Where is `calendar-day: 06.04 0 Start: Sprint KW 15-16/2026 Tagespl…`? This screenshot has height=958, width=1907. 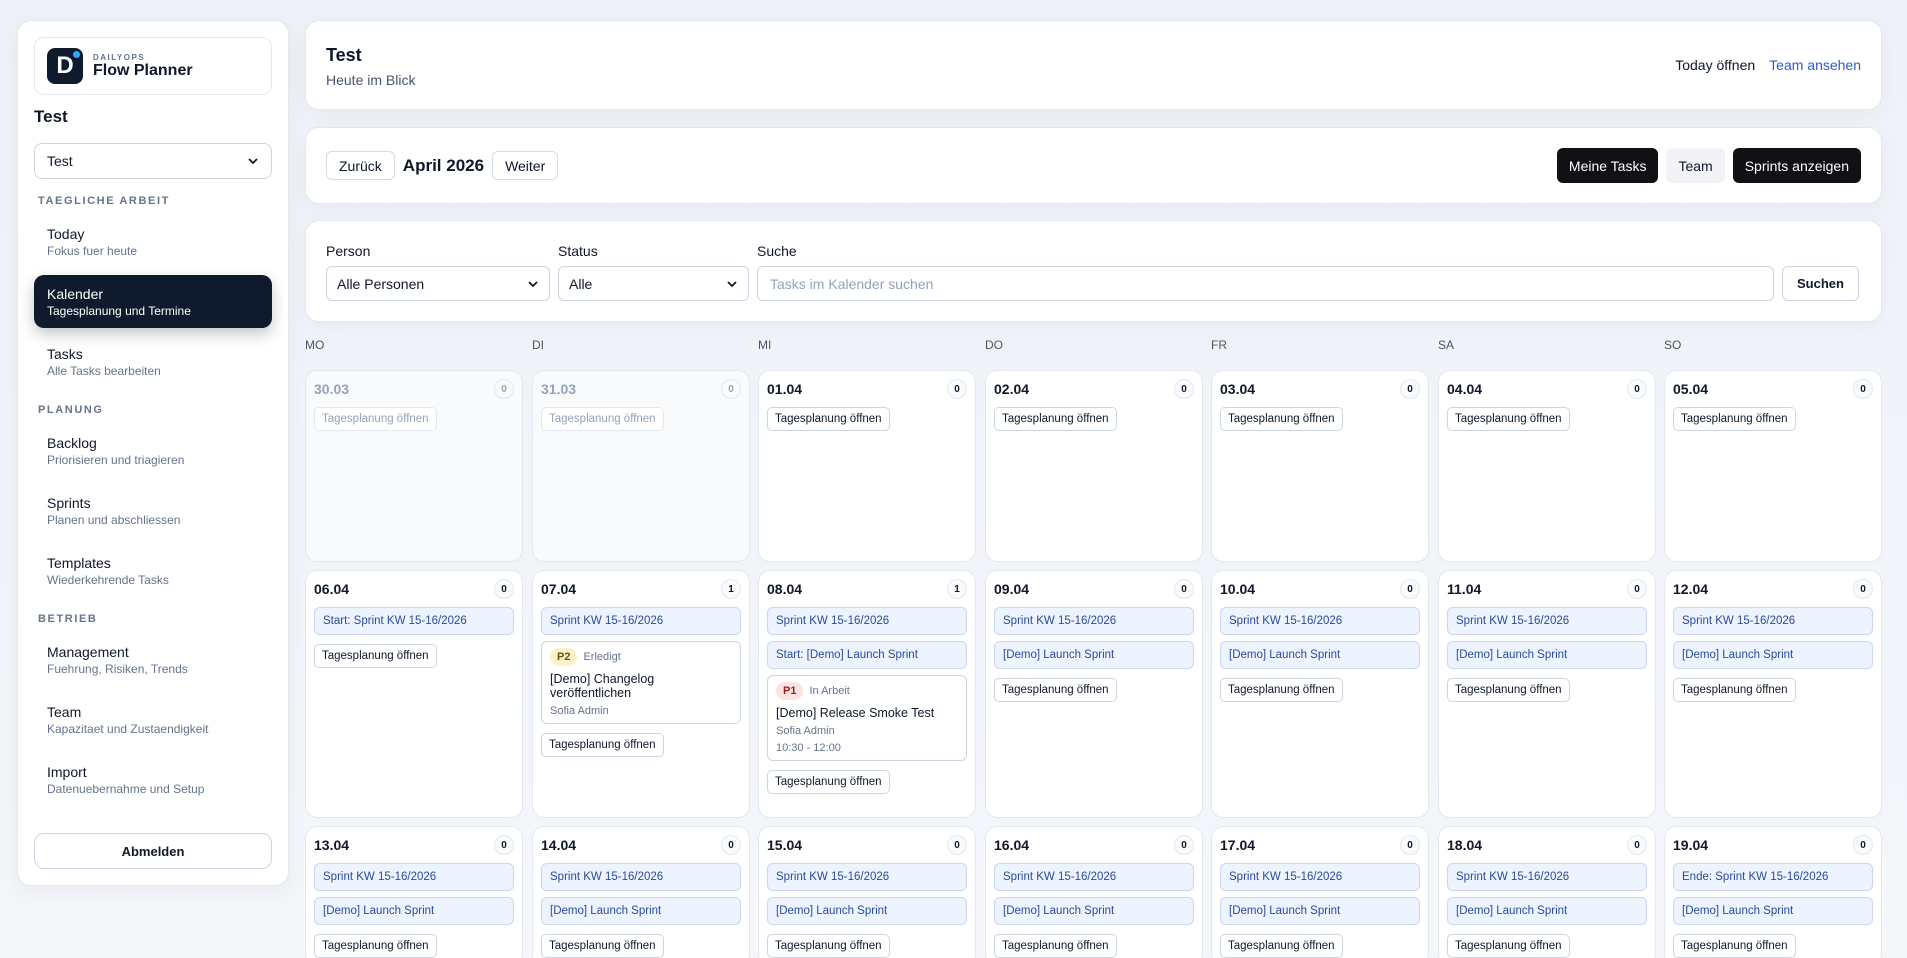 calendar-day: 06.04 0 Start: Sprint KW 15-16/2026 Tagespl… is located at coordinates (414, 694).